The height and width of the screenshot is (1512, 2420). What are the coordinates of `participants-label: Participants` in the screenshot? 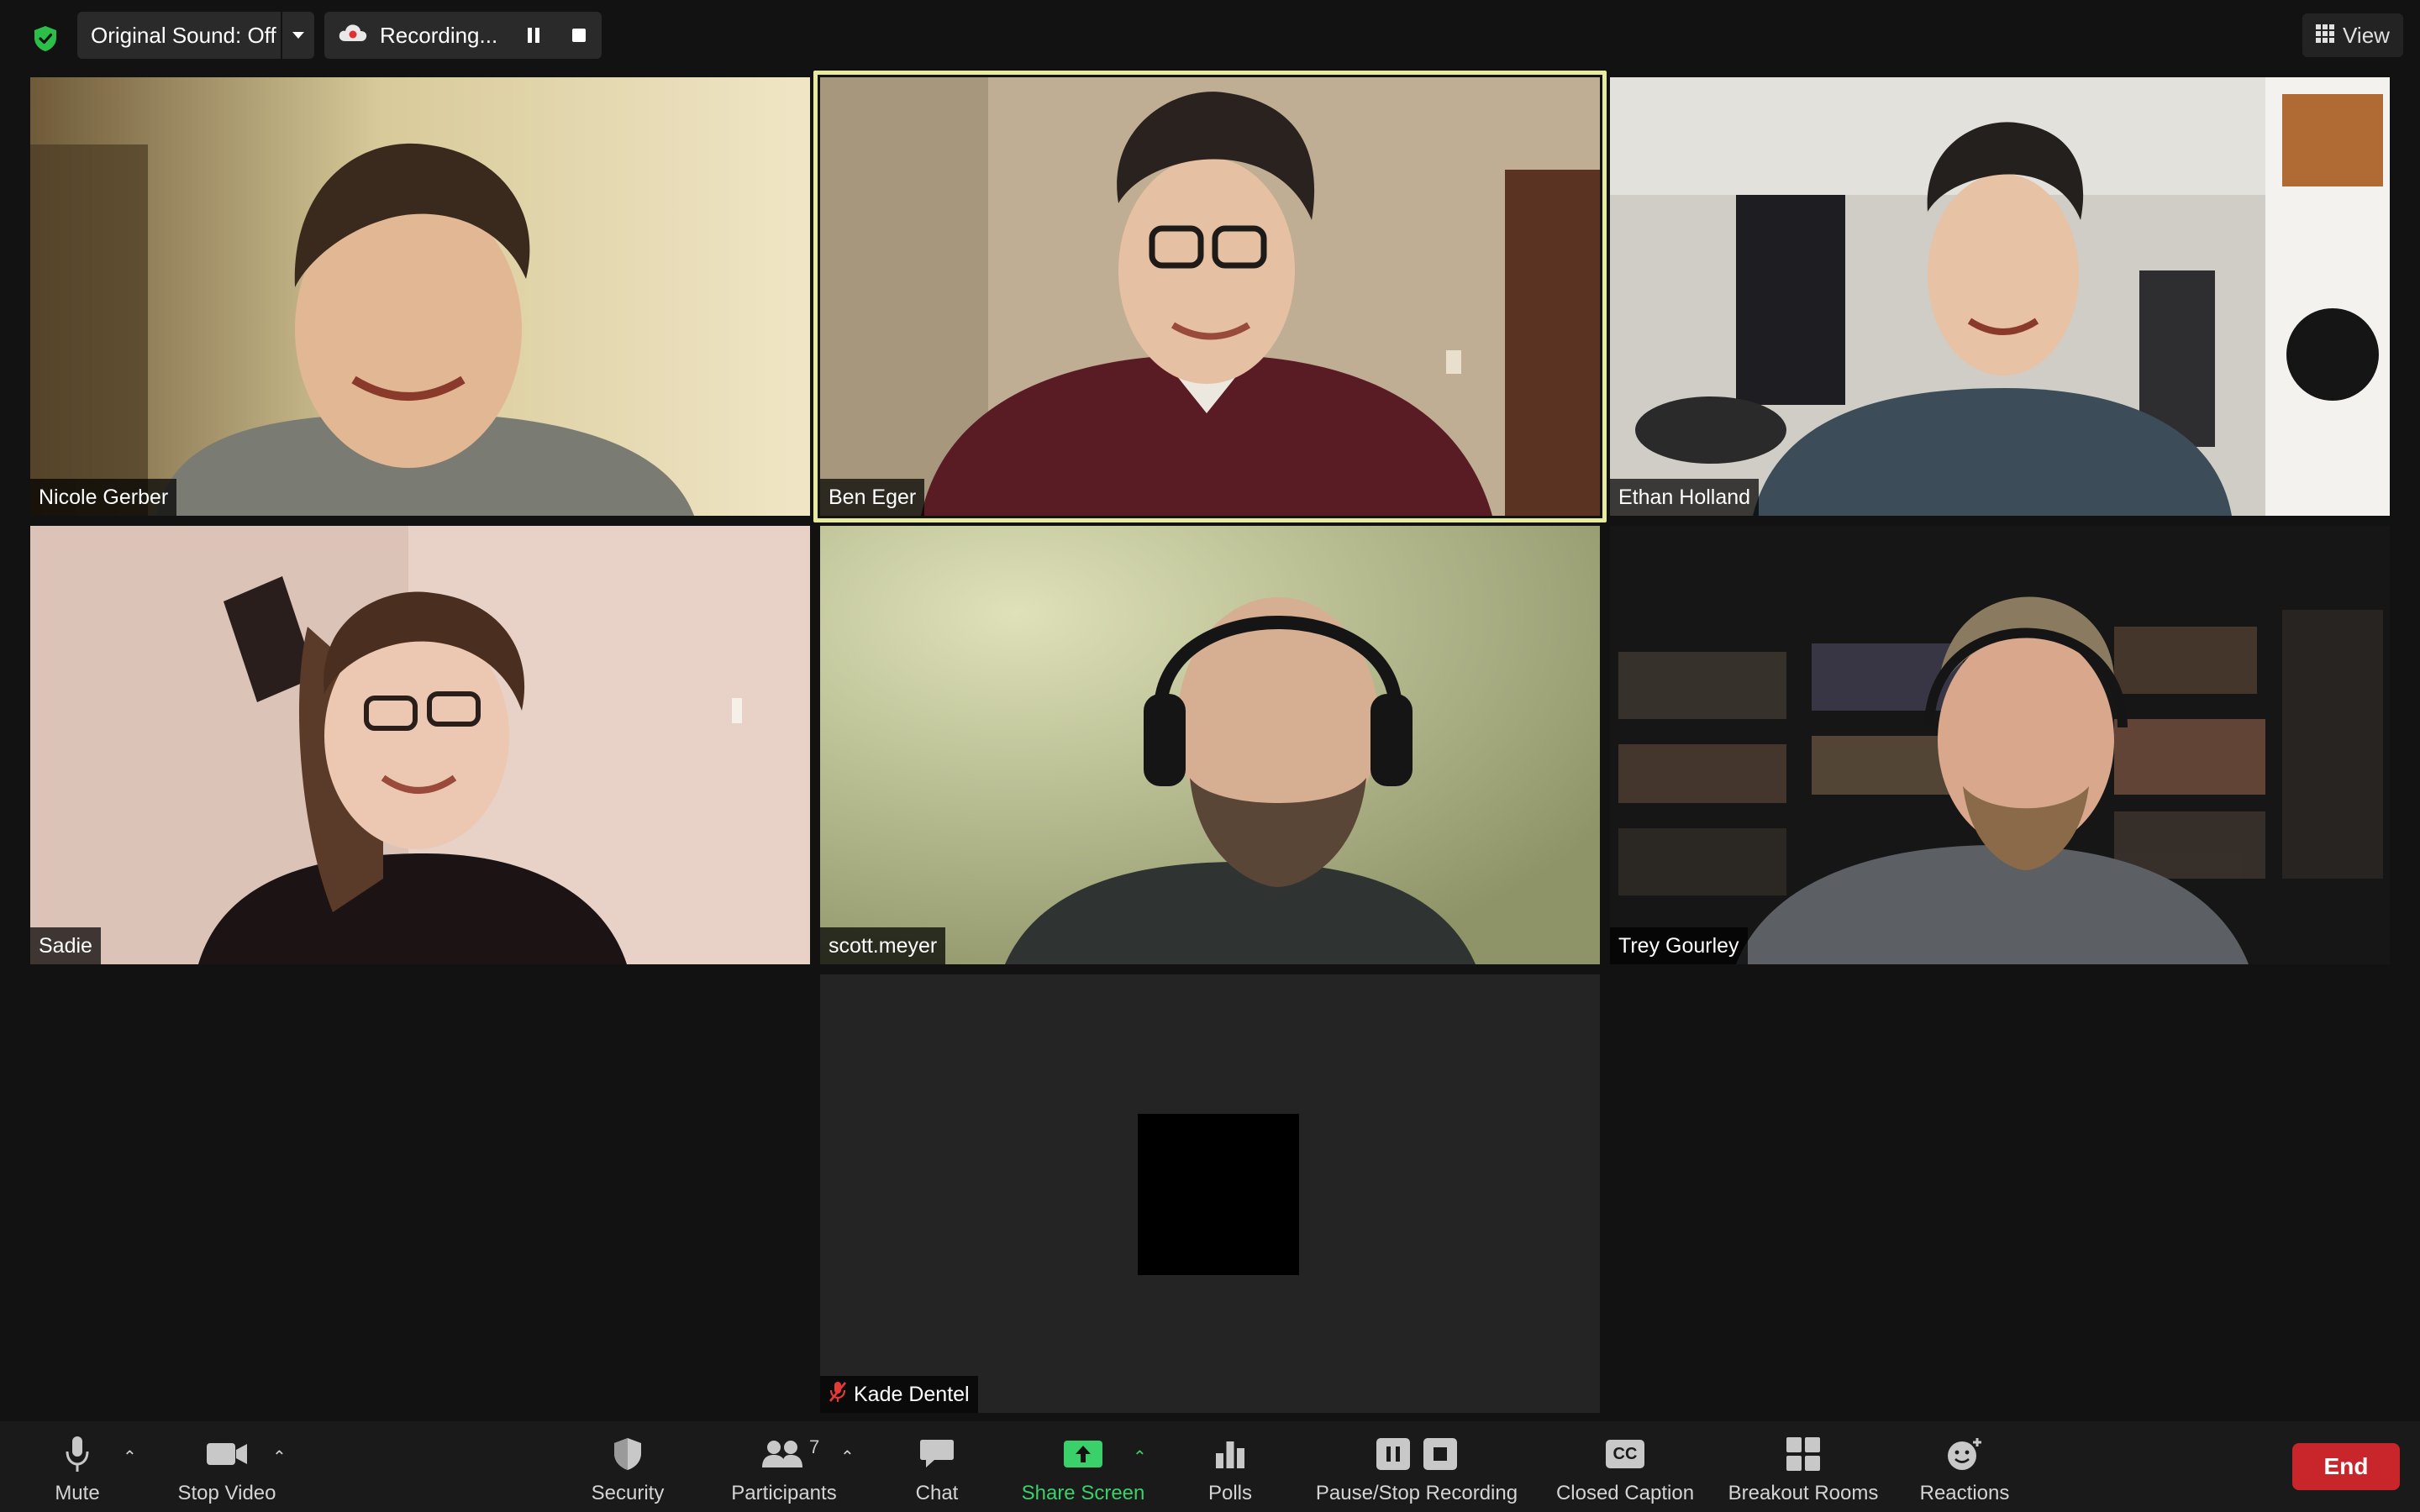 It's located at (784, 1493).